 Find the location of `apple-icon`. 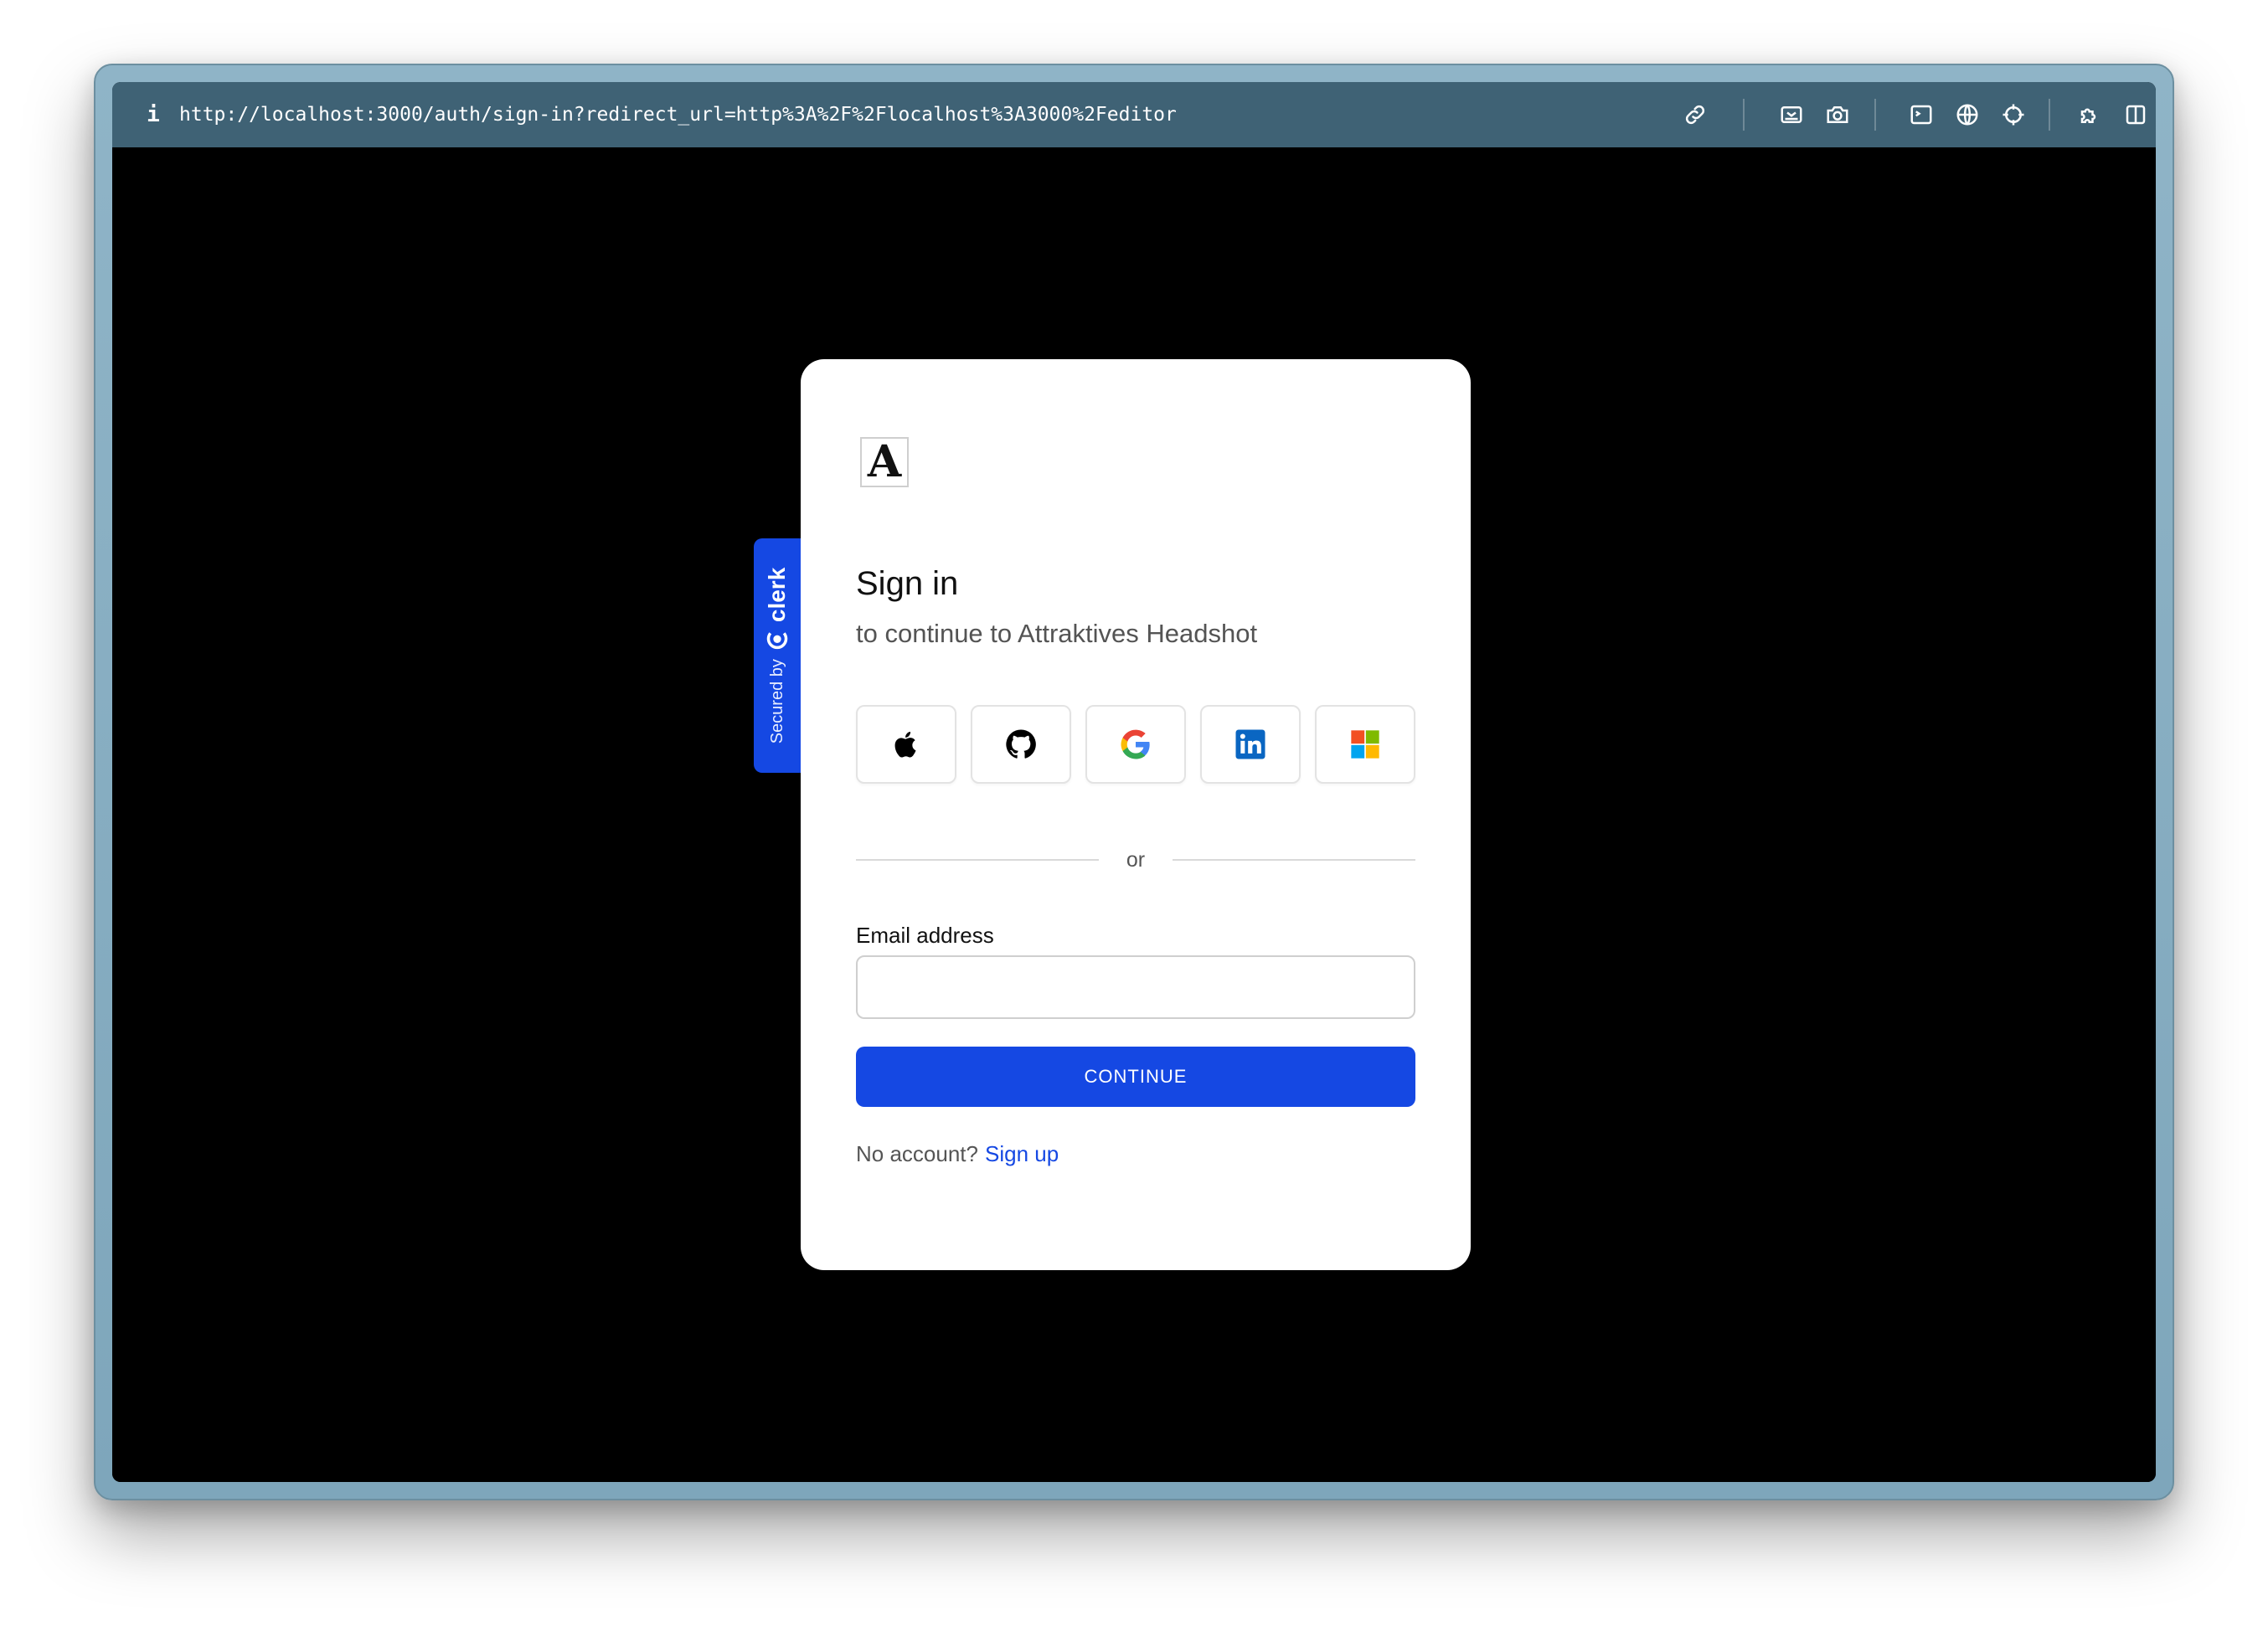

apple-icon is located at coordinates (905, 745).